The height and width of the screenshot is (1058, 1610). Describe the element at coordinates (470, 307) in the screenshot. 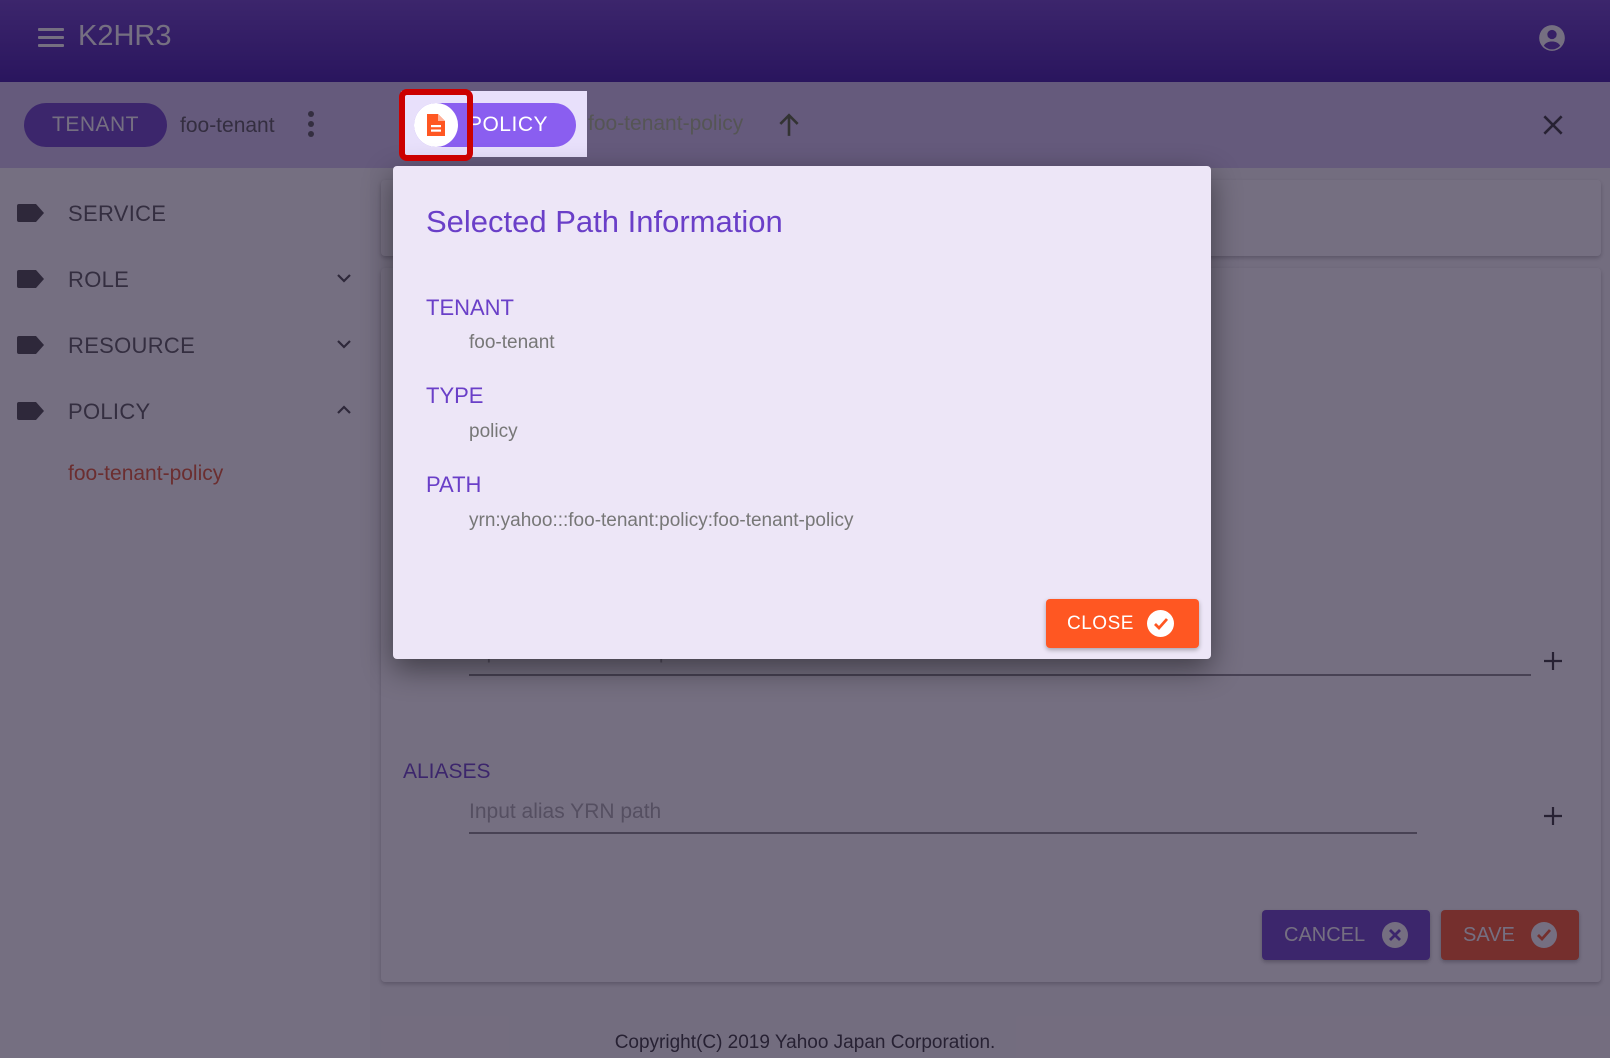

I see `tenant-key: TENANT` at that location.